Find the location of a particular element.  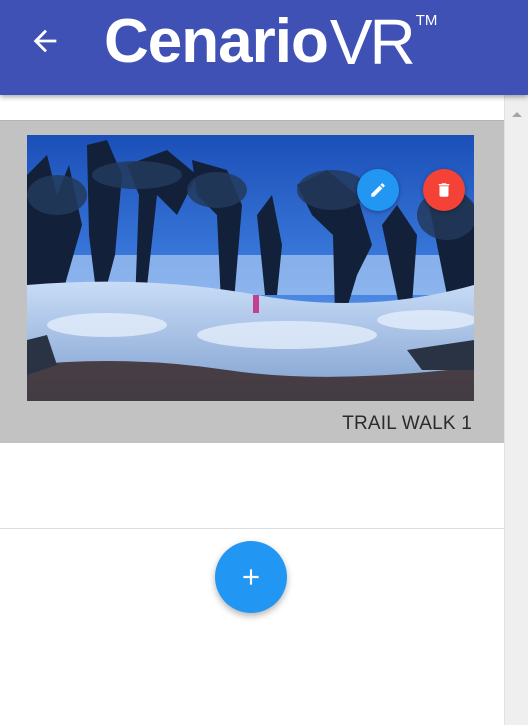

plus-icon is located at coordinates (251, 577).